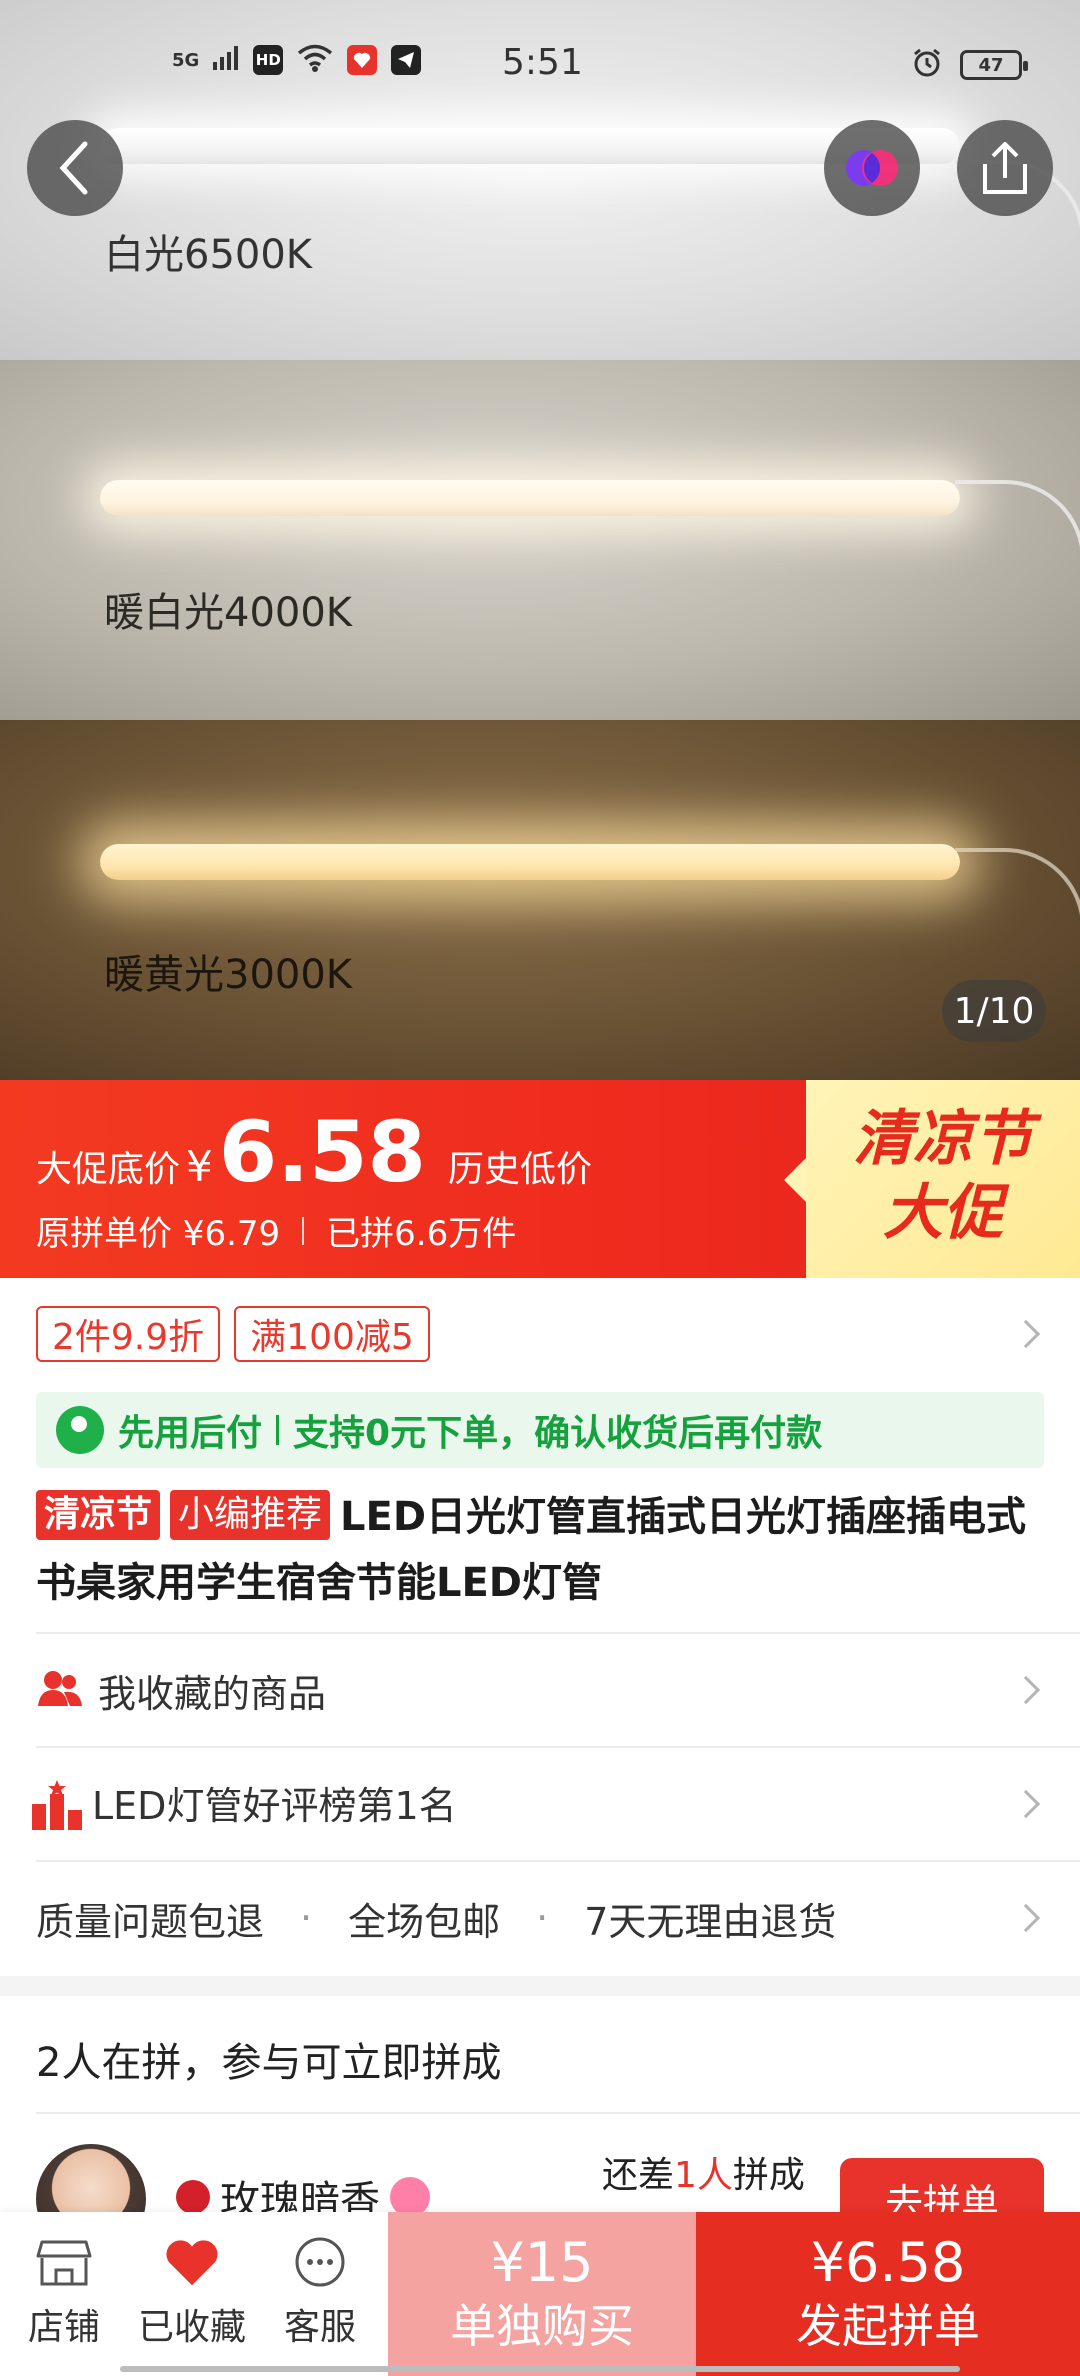 The width and height of the screenshot is (1080, 2376). What do you see at coordinates (158, 1234) in the screenshot?
I see `original-price: 原拼单价 ¥6.79` at bounding box center [158, 1234].